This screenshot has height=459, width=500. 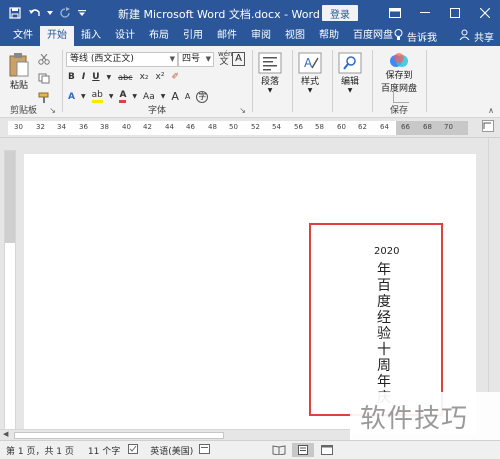 What do you see at coordinates (205, 450) in the screenshot?
I see `macro-icon` at bounding box center [205, 450].